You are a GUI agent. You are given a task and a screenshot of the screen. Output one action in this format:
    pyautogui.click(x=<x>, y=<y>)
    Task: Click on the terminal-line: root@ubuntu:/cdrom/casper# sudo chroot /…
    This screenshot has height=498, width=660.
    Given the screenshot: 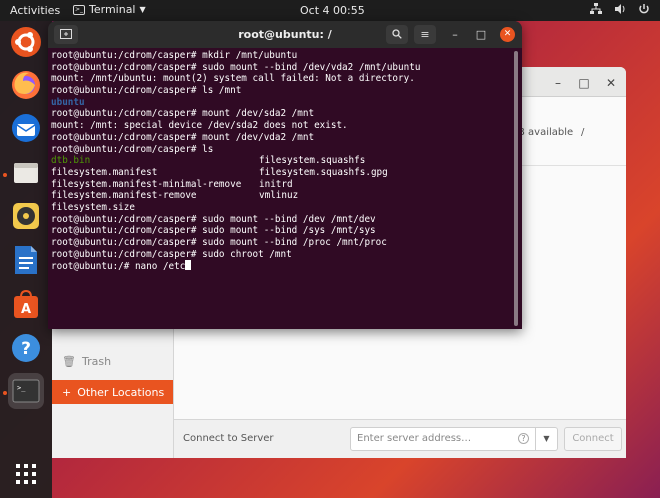 What is the action you would take?
    pyautogui.click(x=282, y=255)
    